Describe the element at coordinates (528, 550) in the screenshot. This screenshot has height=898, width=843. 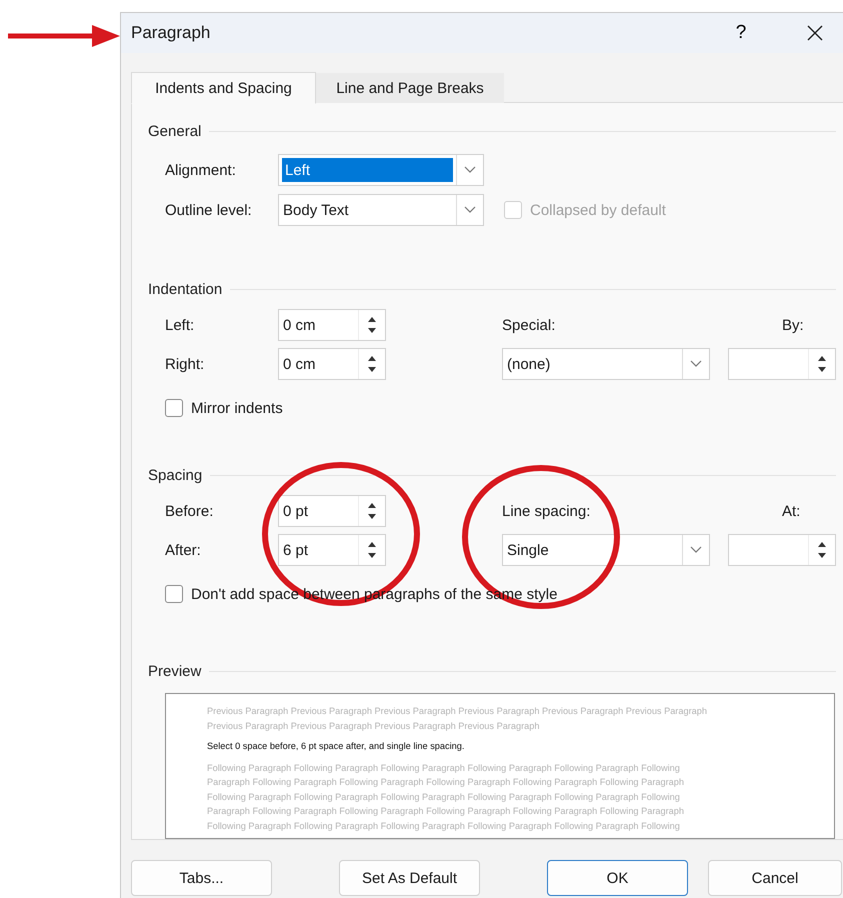
I see `dropdown-value: Single` at that location.